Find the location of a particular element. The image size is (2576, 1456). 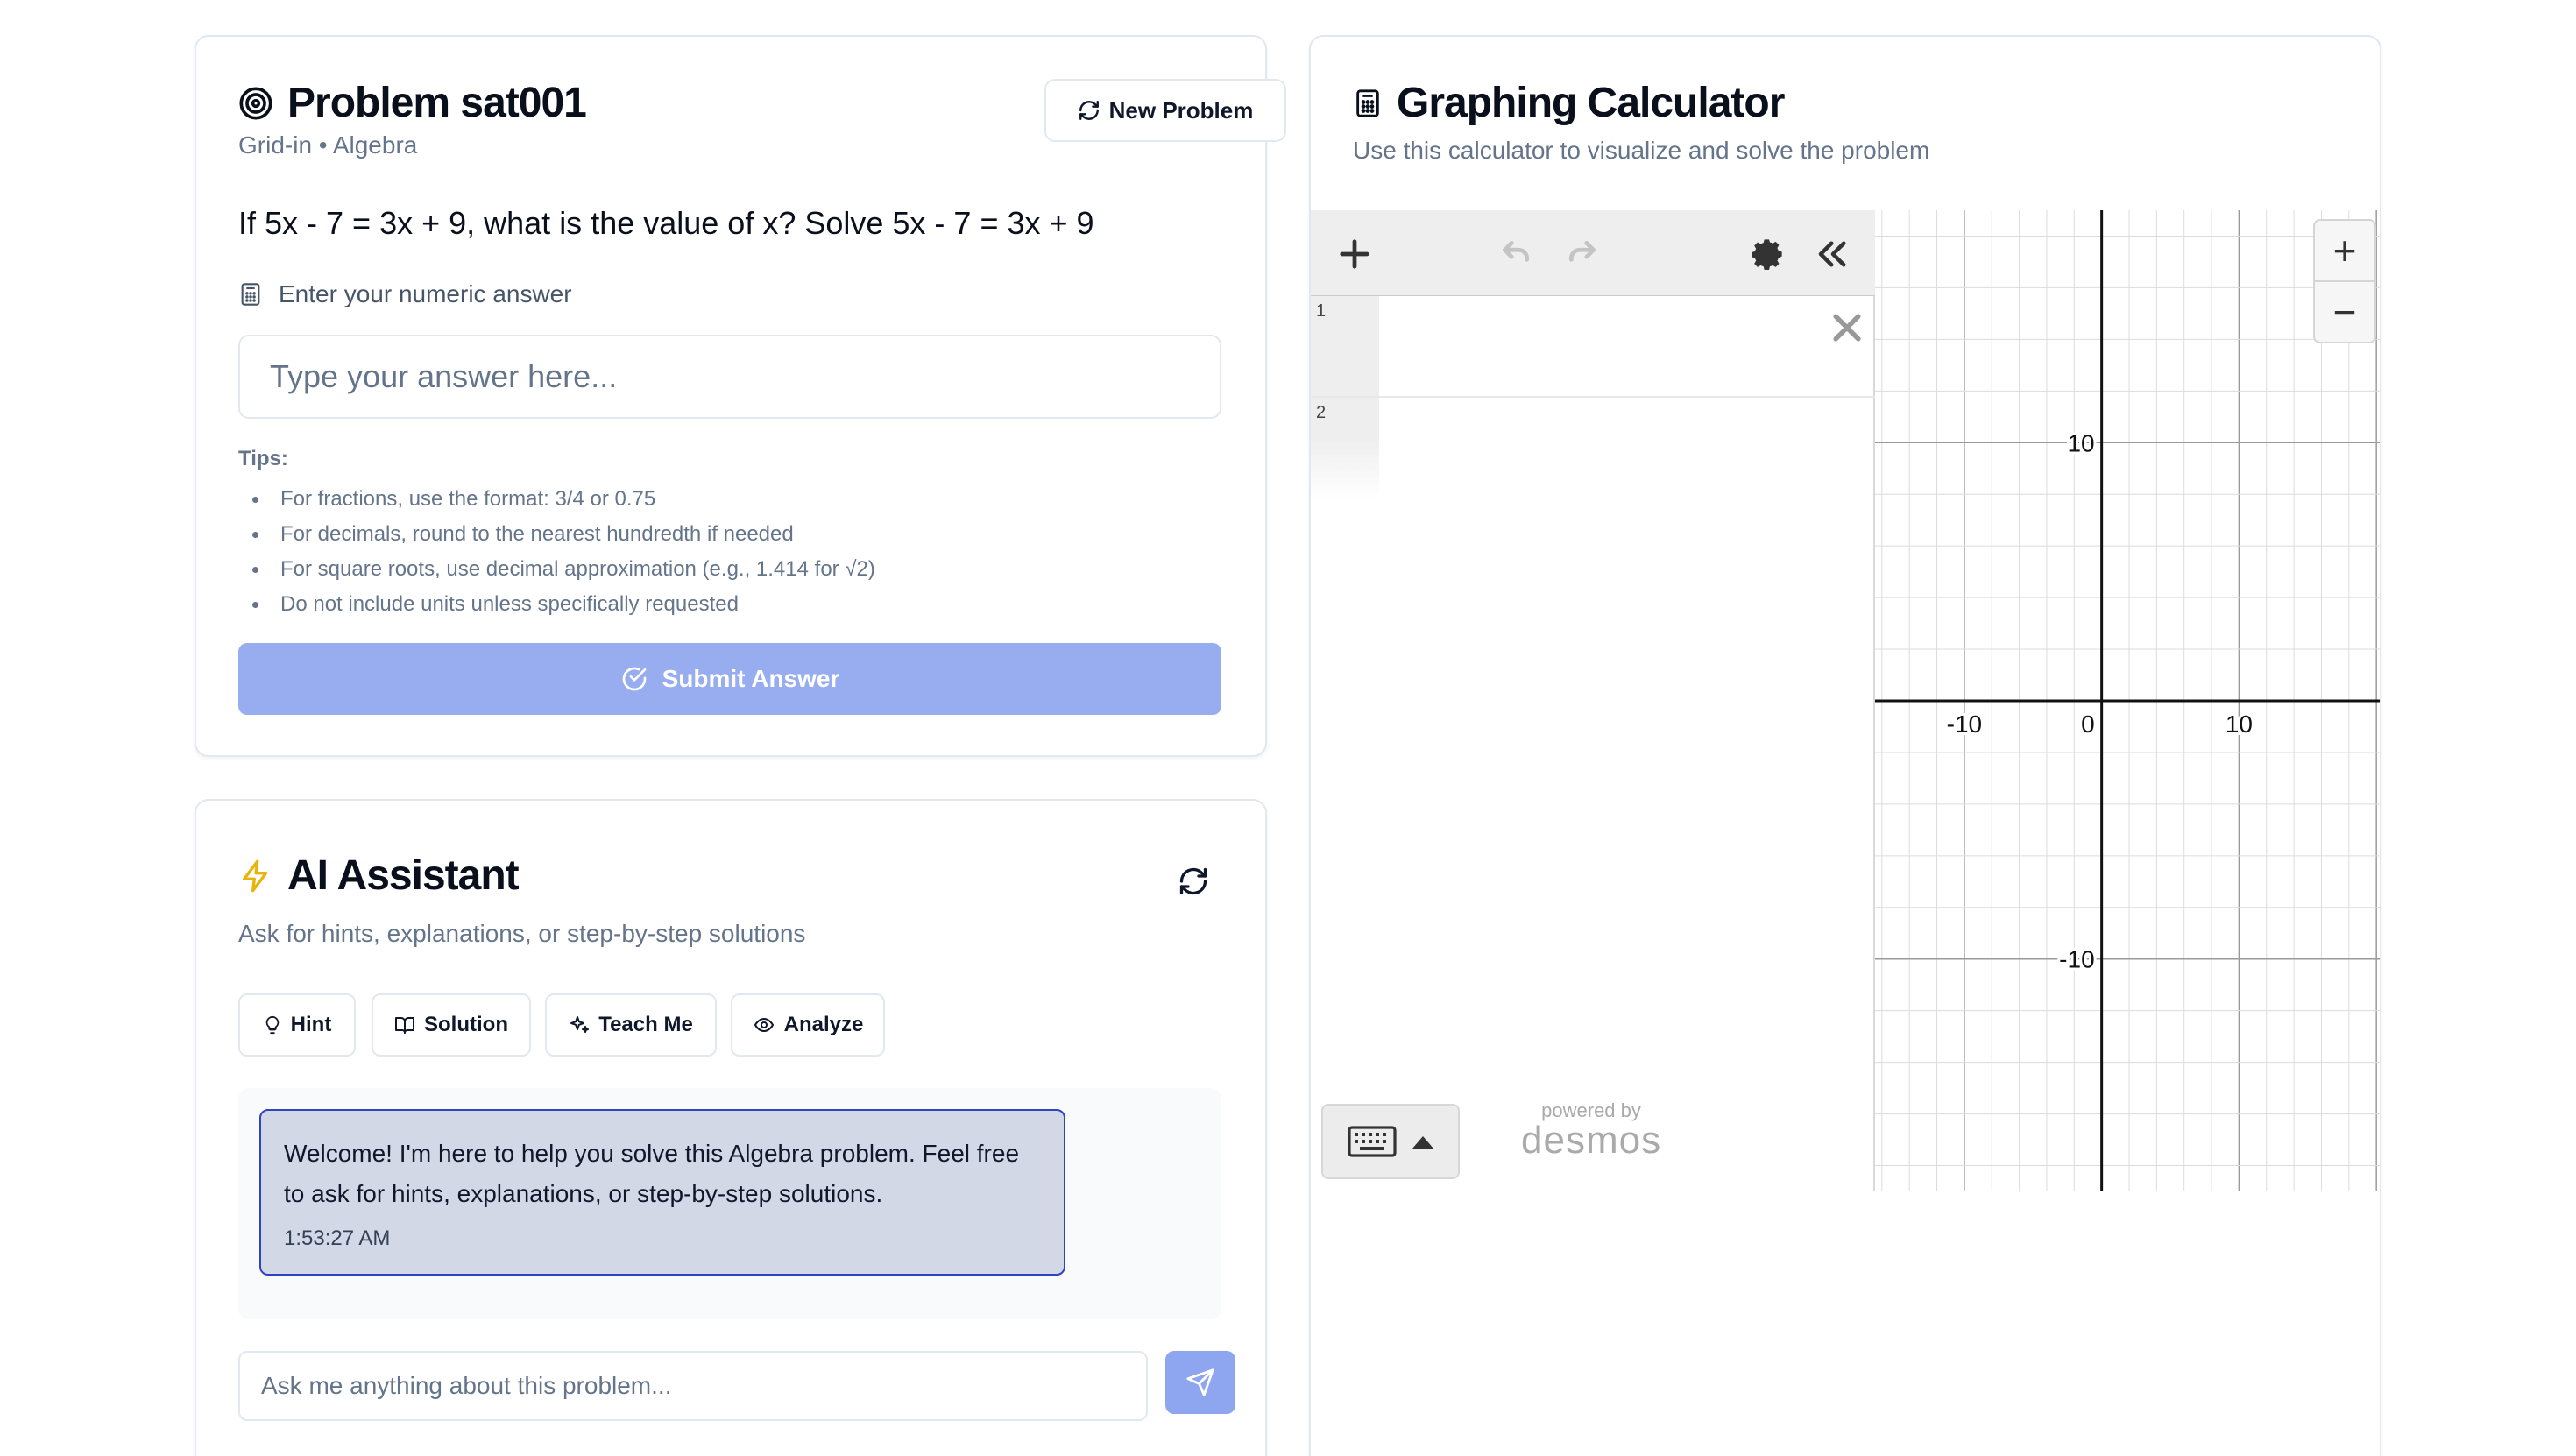

expression-toolbar is located at coordinates (1593, 253).